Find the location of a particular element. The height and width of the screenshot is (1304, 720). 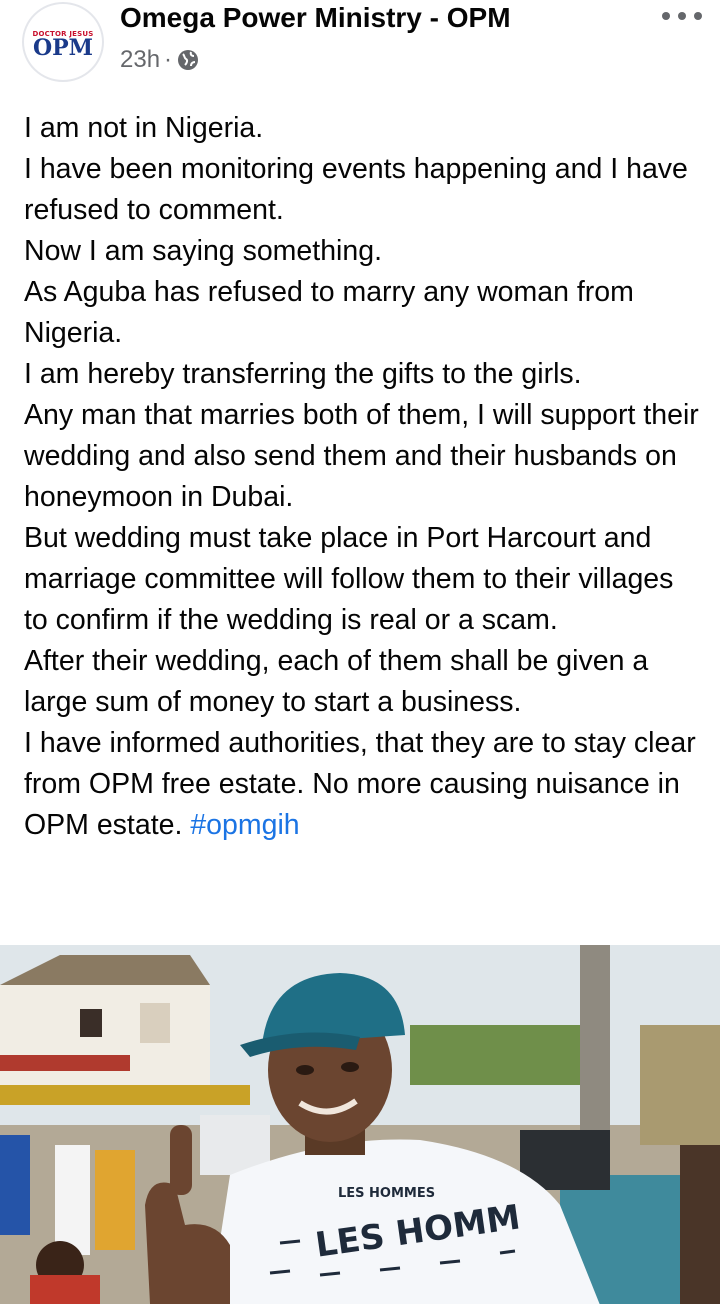

page-avatar: DOCTOR JESUS OPM is located at coordinates (63, 42).